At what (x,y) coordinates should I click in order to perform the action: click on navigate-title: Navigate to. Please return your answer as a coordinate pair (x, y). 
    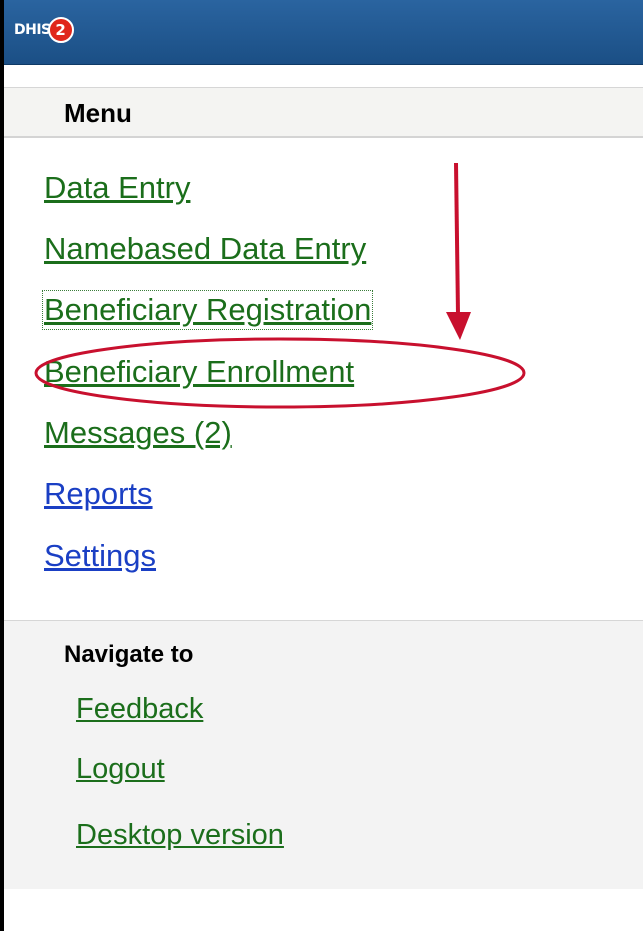
    Looking at the image, I should click on (129, 654).